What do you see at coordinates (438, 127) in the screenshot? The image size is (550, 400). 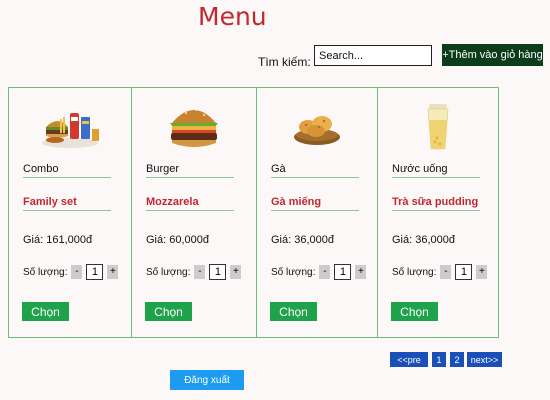 I see `milk-tea-icon` at bounding box center [438, 127].